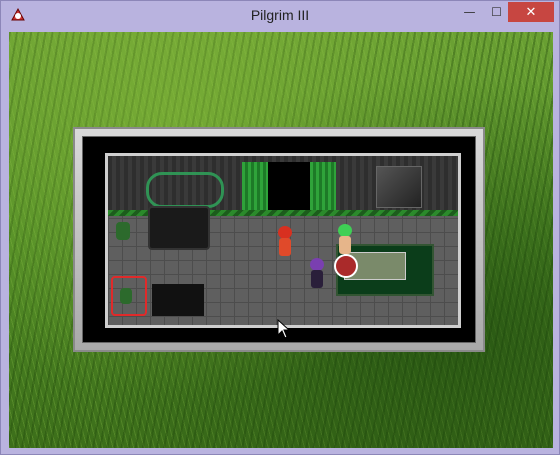 The image size is (560, 455). I want to click on red-stool, so click(346, 266).